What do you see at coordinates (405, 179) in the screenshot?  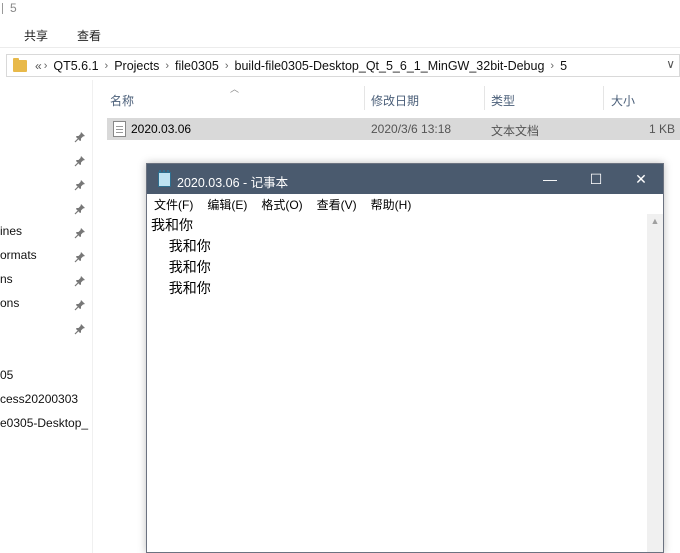 I see `notepad-titlebar: 2020.03.06 - 记事本 — ☐ ✕` at bounding box center [405, 179].